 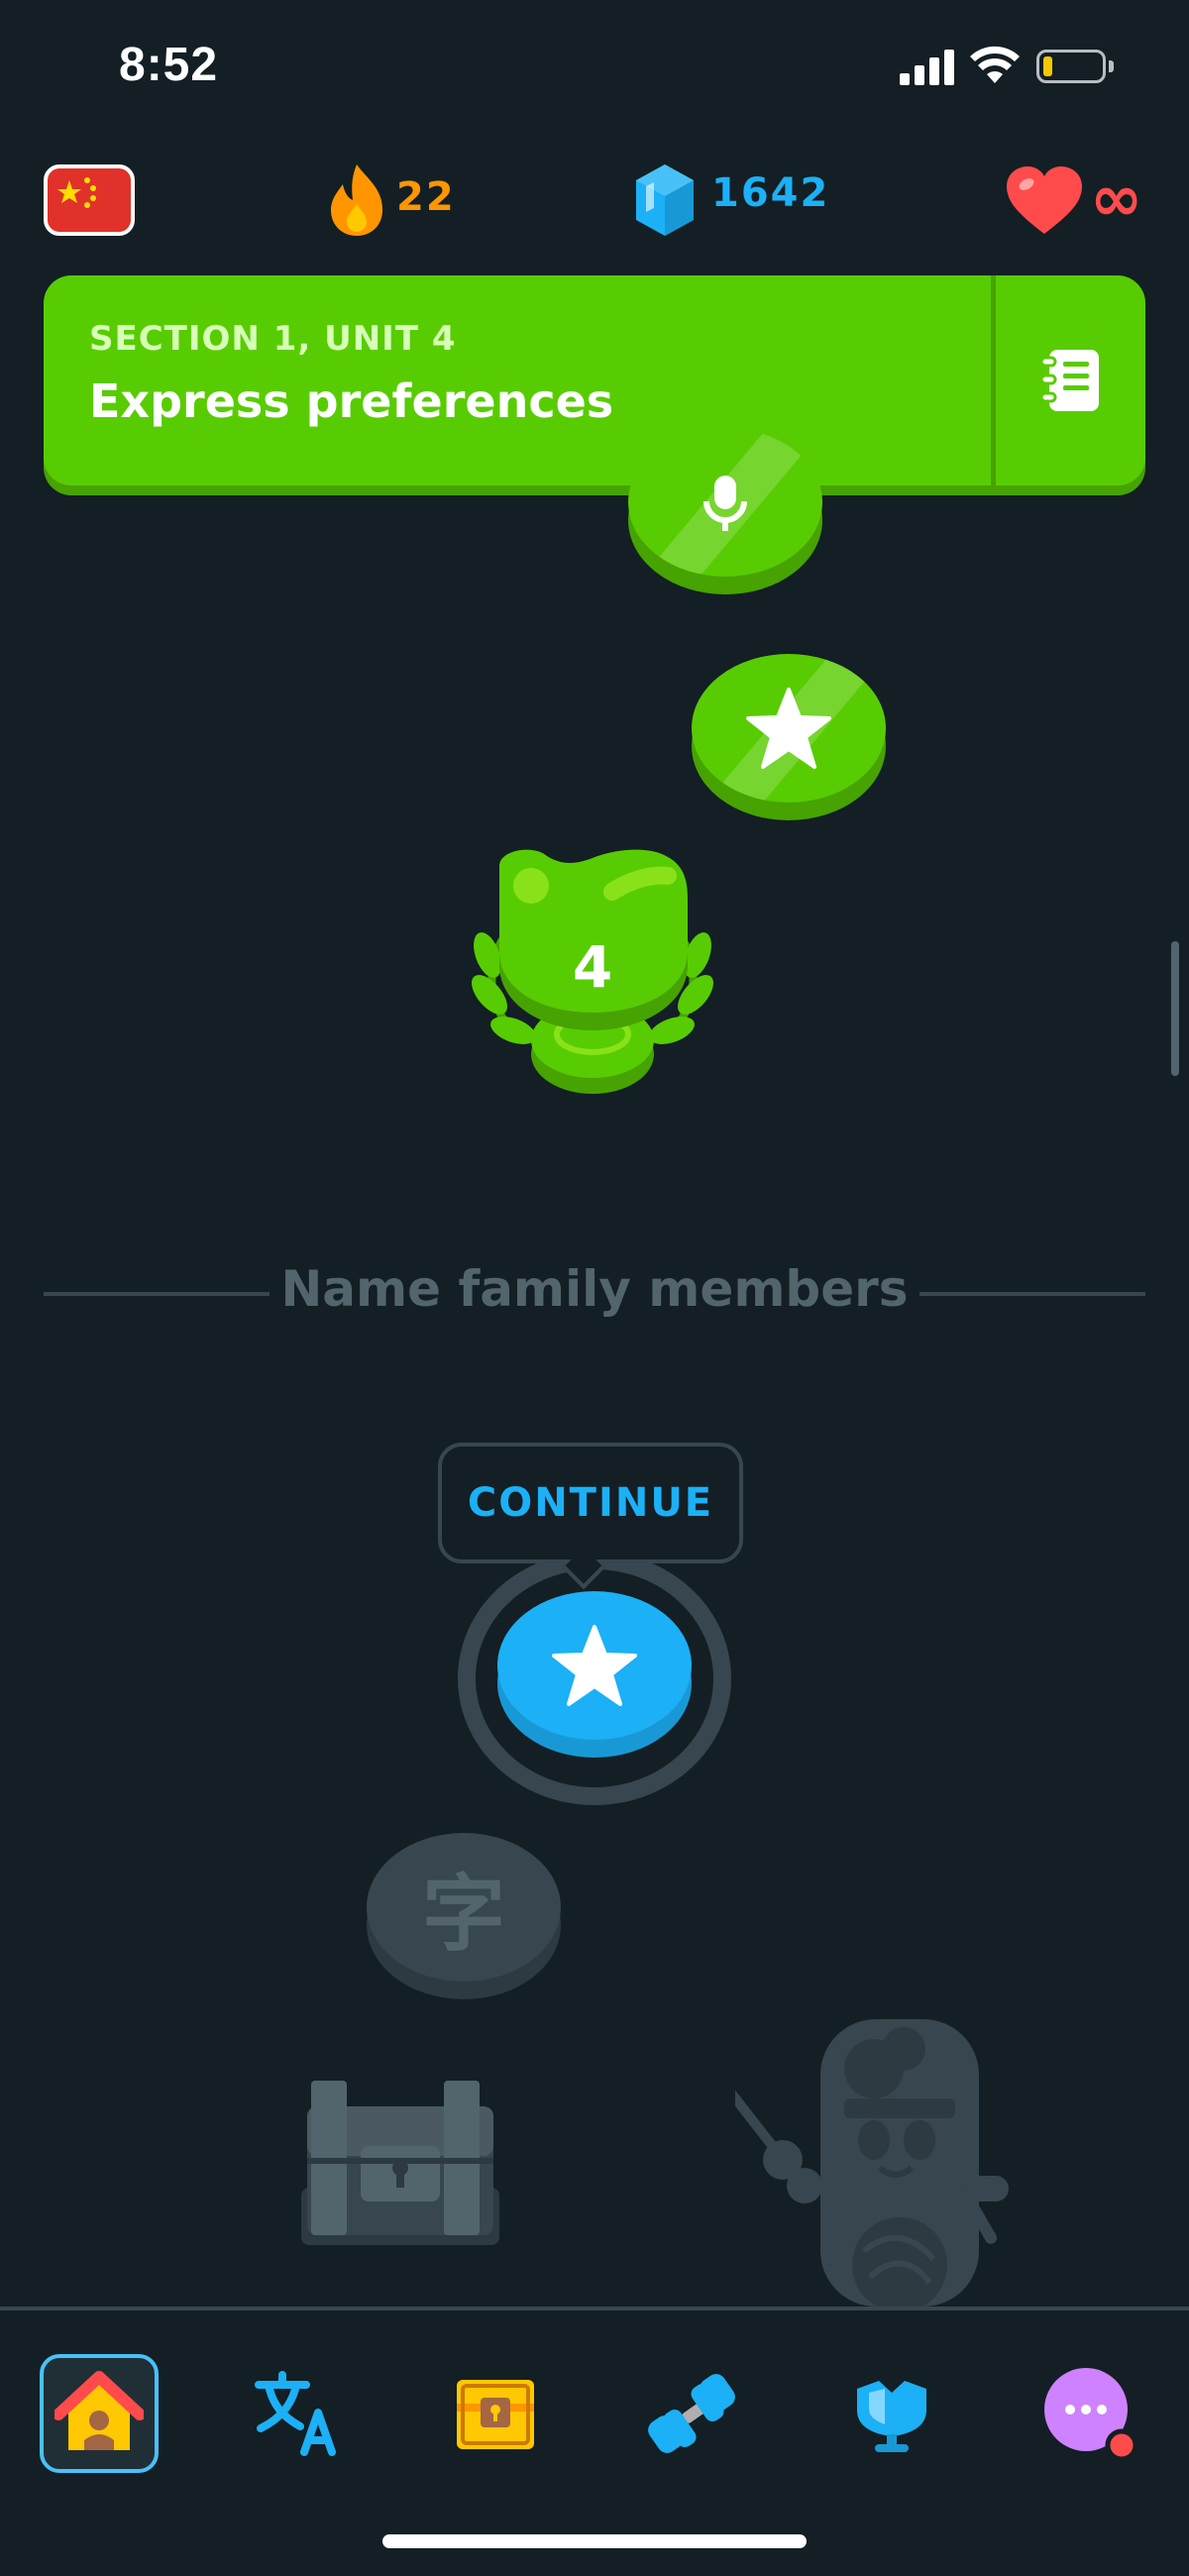 What do you see at coordinates (1175, 1008) in the screenshot?
I see `scrollbar` at bounding box center [1175, 1008].